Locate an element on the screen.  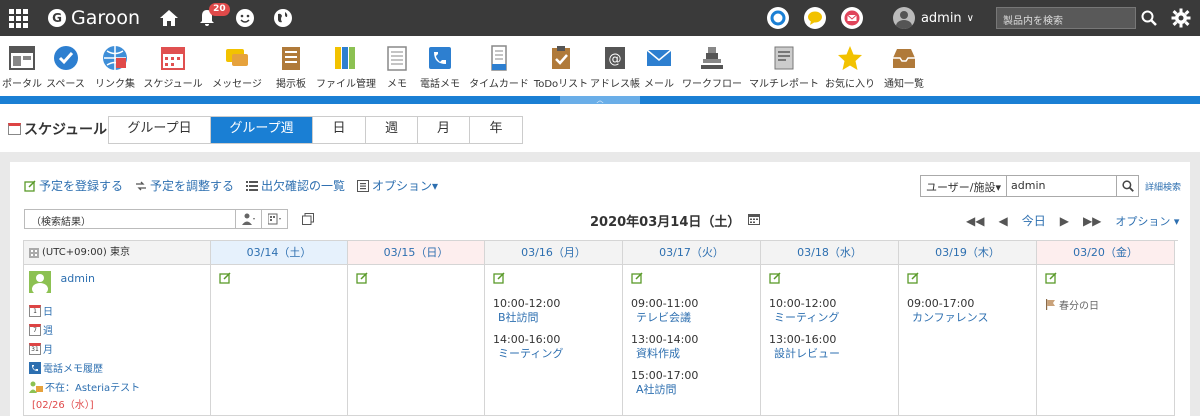
event-title-link: カンファレンス is located at coordinates (947, 317).